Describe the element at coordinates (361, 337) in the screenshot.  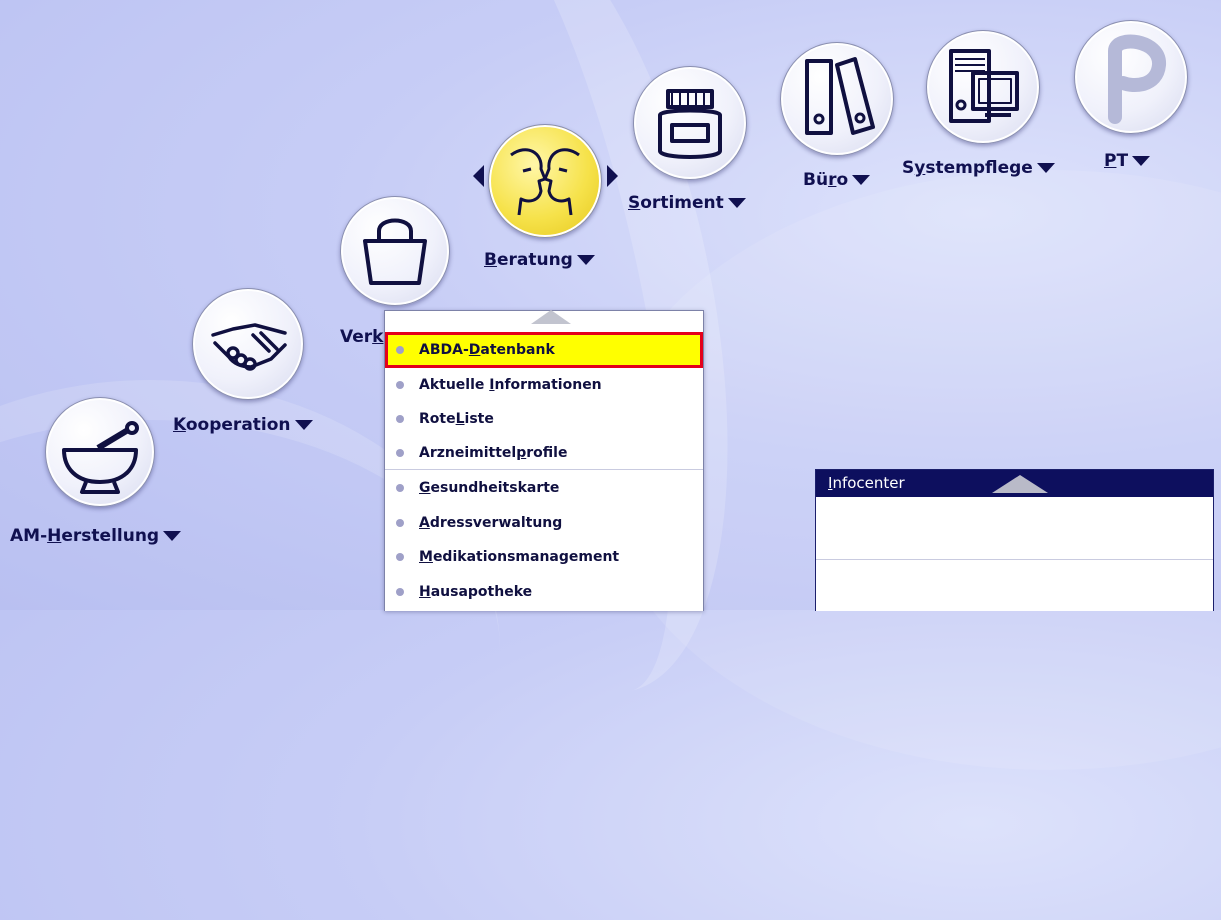
I see `module-verkauf-label: Verk` at that location.